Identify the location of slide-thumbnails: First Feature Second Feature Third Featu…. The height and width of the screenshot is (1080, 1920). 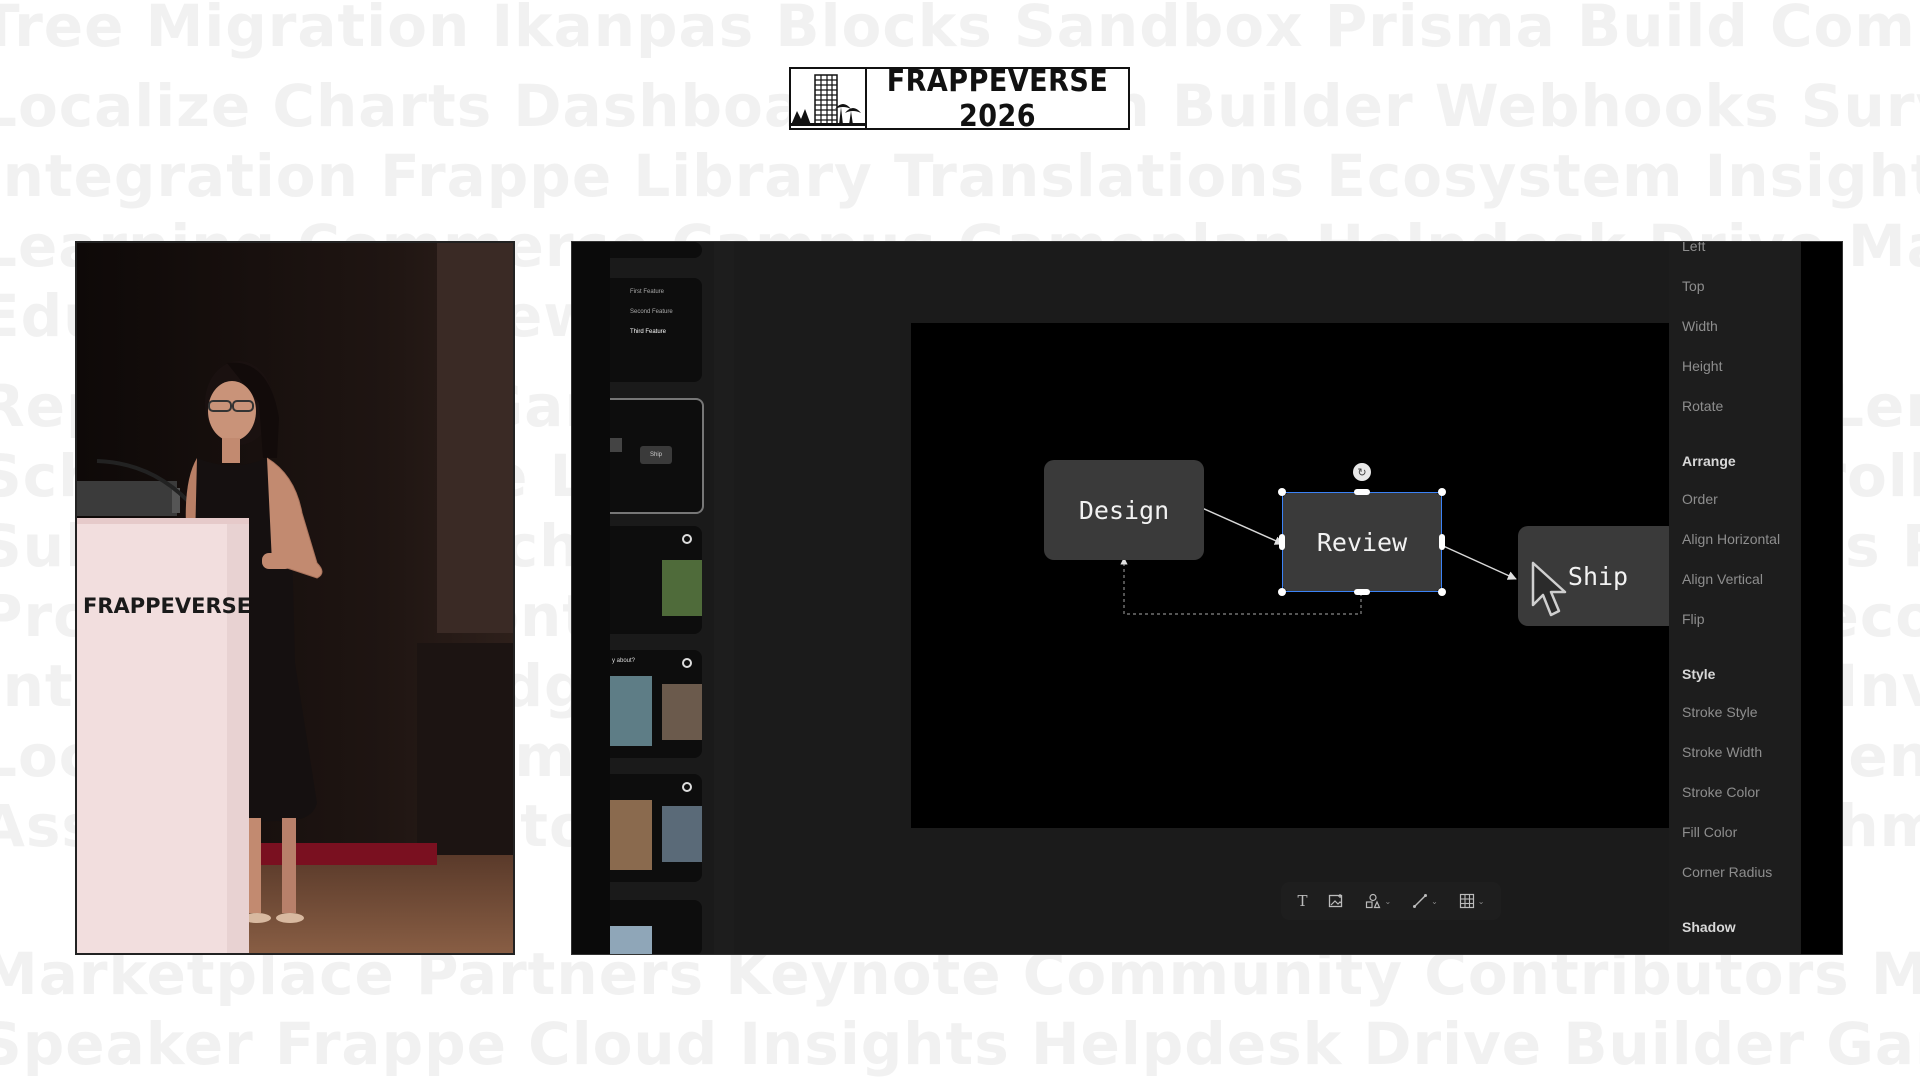
(662, 598).